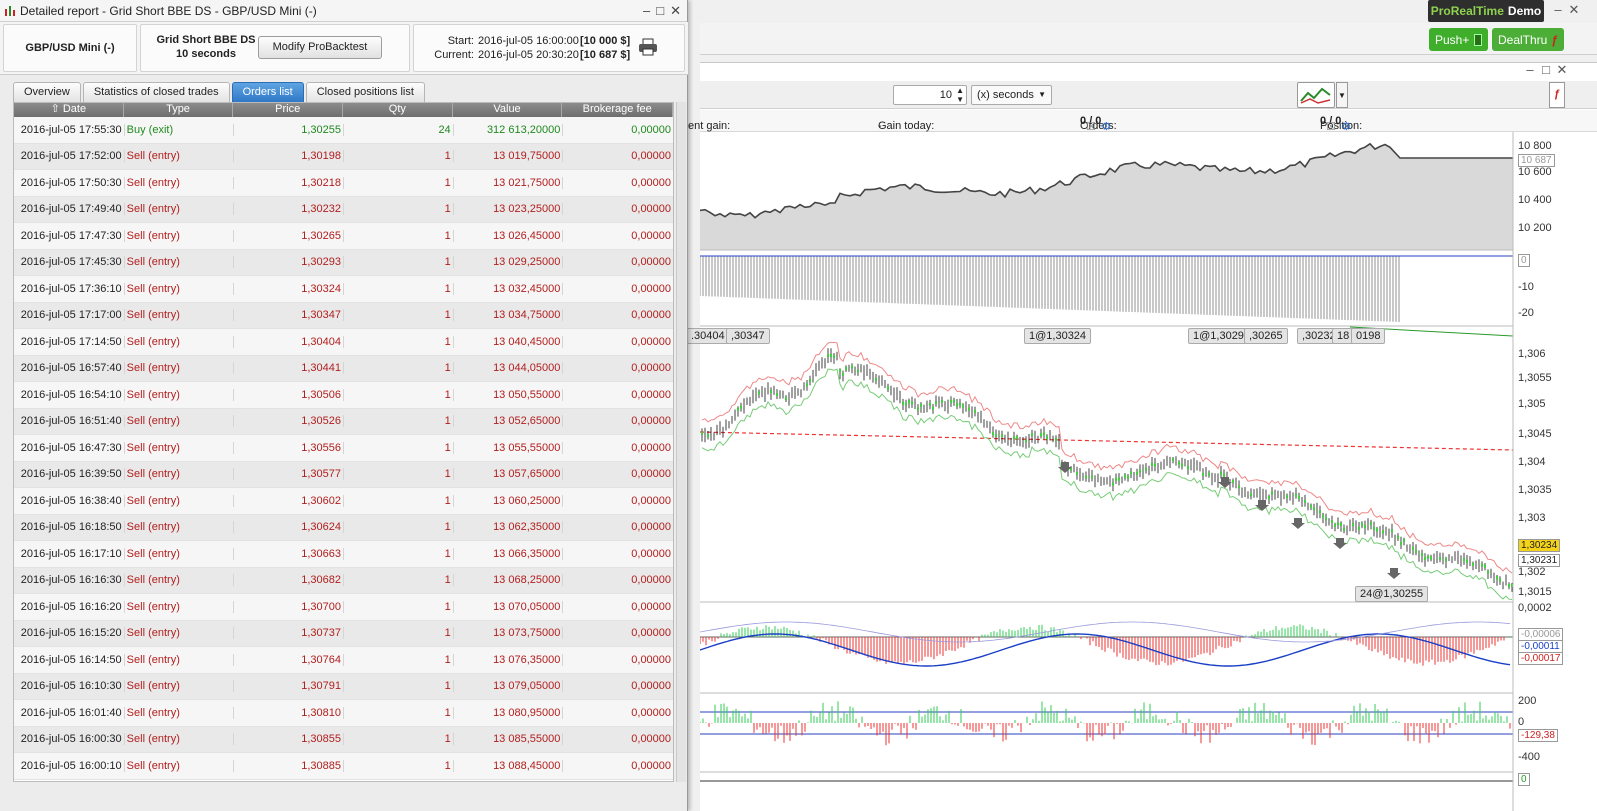 The width and height of the screenshot is (1597, 811). I want to click on report-close-icon: ✕, so click(675, 11).